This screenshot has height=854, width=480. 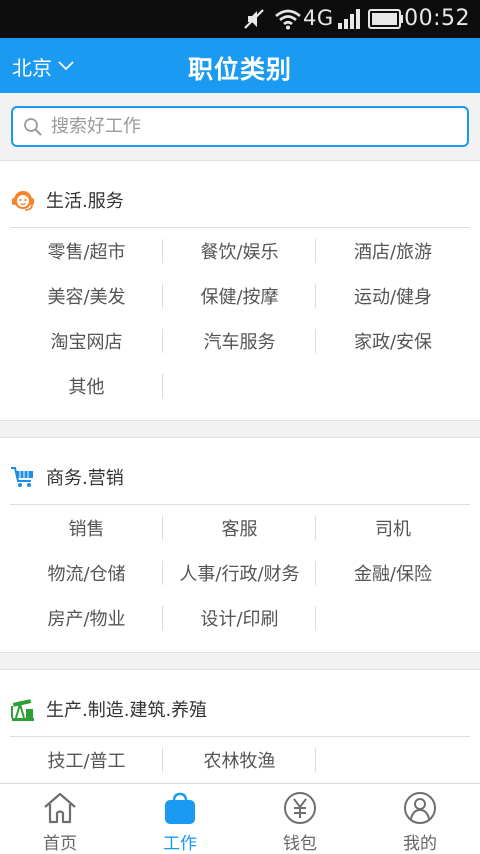 I want to click on mute-icon, so click(x=254, y=19).